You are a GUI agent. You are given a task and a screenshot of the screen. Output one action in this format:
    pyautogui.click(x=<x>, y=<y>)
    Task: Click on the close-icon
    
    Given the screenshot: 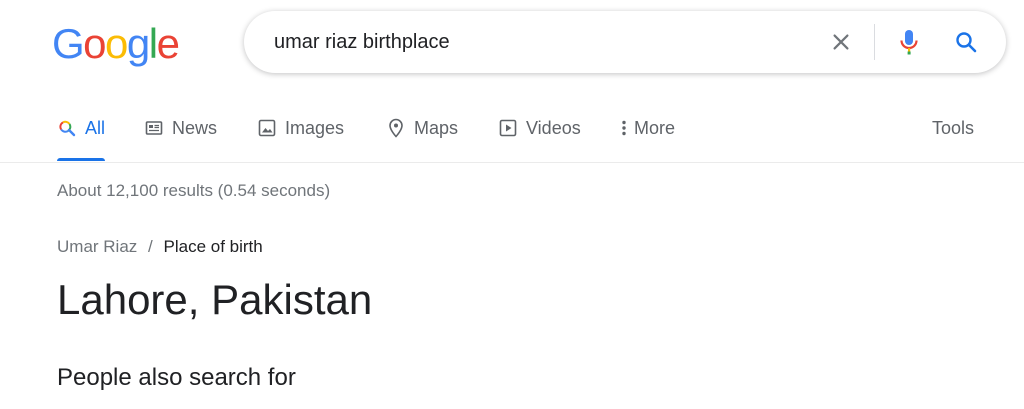 What is the action you would take?
    pyautogui.click(x=841, y=42)
    